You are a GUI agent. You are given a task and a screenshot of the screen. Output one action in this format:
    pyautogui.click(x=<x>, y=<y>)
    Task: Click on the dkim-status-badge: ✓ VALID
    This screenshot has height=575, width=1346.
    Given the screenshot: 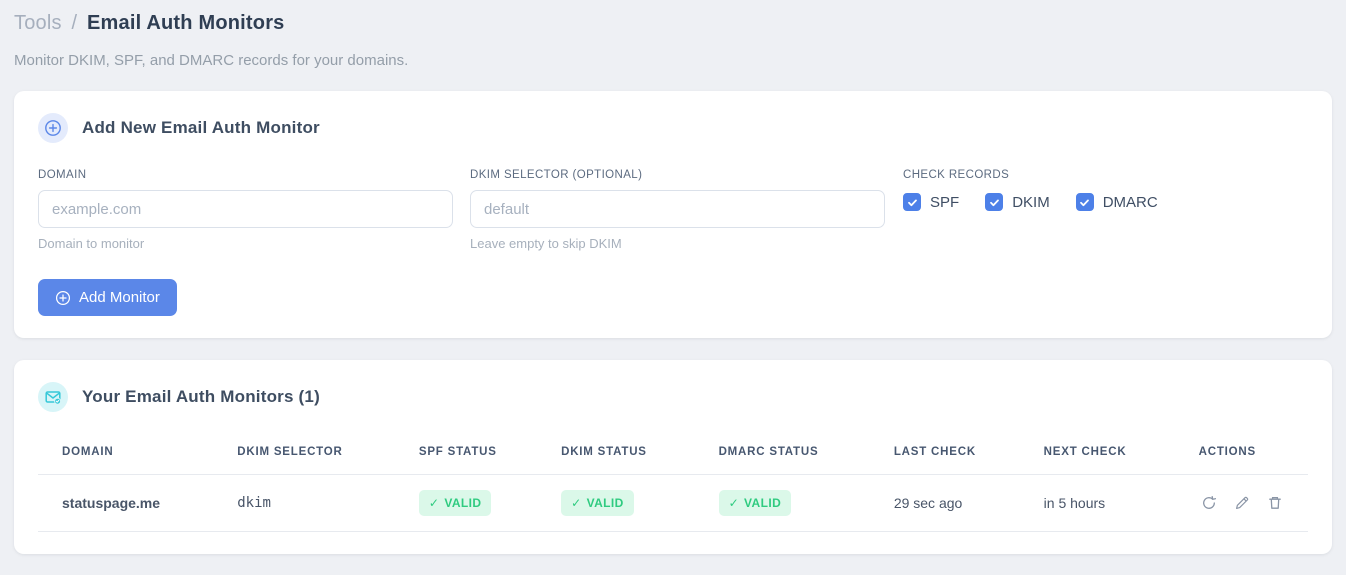 What is the action you would take?
    pyautogui.click(x=597, y=503)
    